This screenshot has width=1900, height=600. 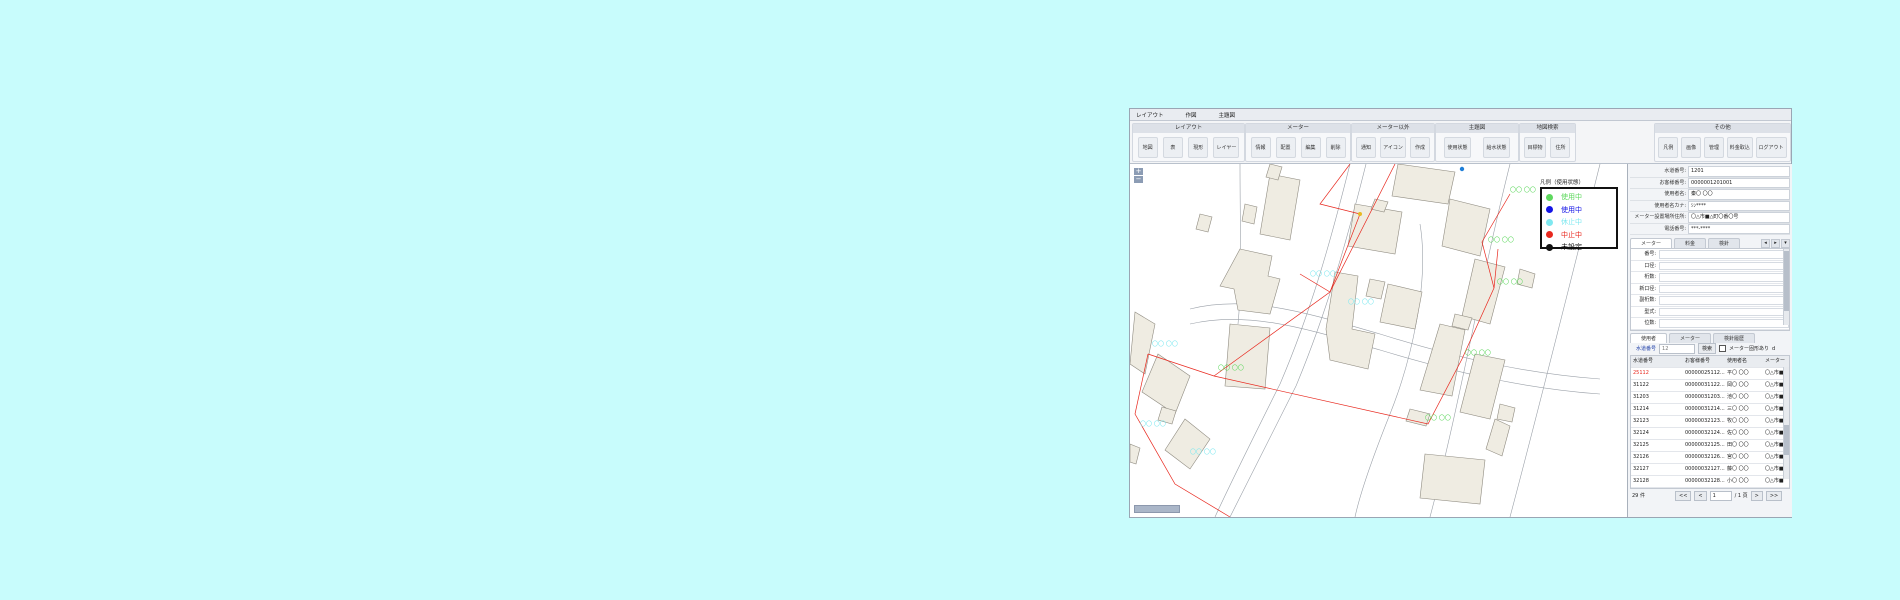 I want to click on table-scrollbar, so click(x=1786, y=422).